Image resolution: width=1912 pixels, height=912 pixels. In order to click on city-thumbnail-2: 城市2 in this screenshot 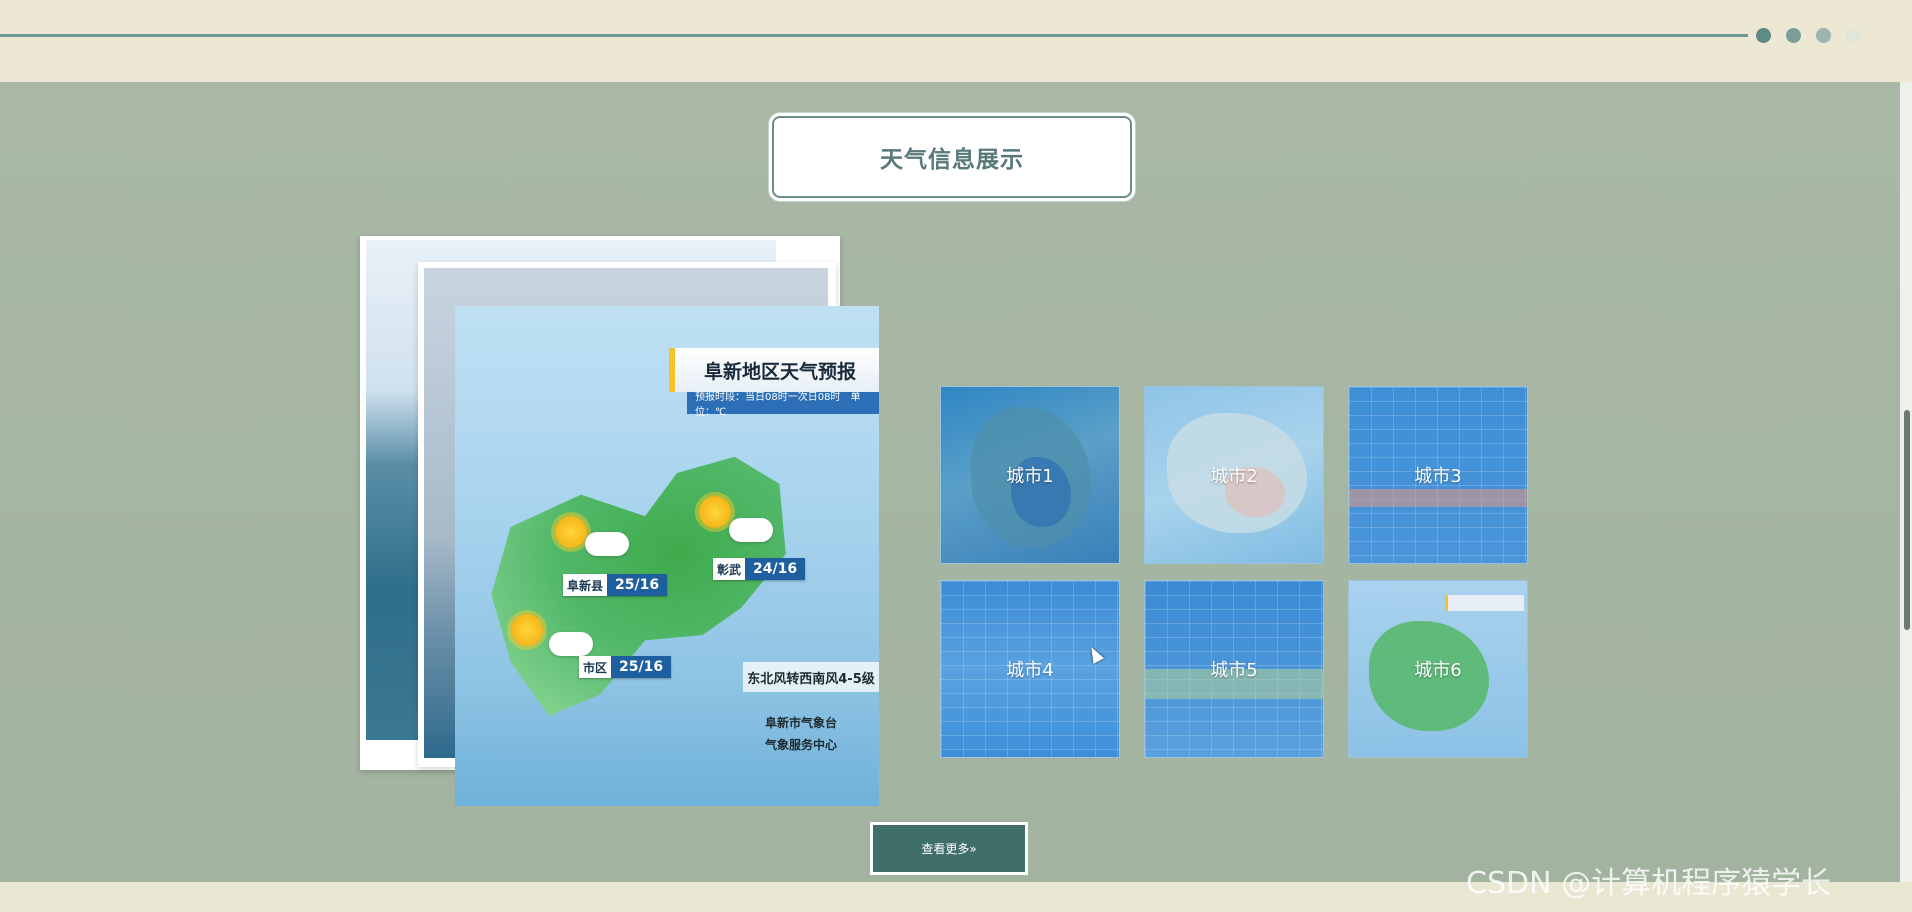, I will do `click(1234, 475)`.